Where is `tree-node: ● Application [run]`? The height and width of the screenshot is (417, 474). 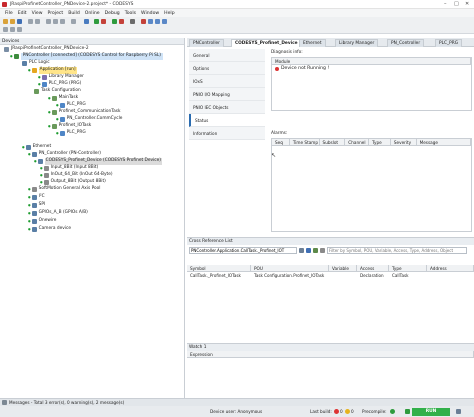
tree-node: ● Application [run] is located at coordinates (52, 70).